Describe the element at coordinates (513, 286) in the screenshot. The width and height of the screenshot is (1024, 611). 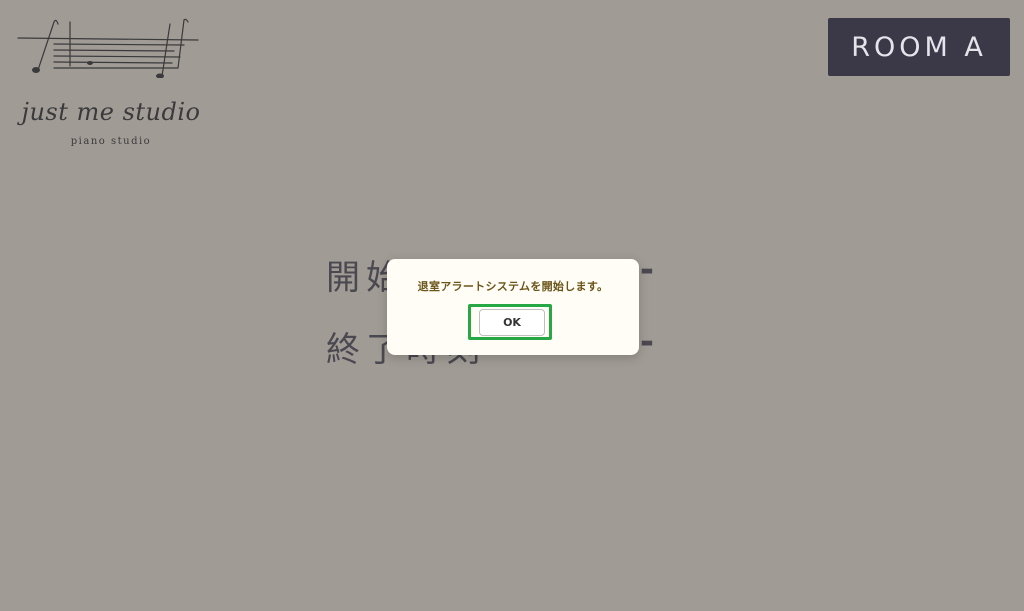
I see `dialog-message: 退室アラートシステムを開始します。` at that location.